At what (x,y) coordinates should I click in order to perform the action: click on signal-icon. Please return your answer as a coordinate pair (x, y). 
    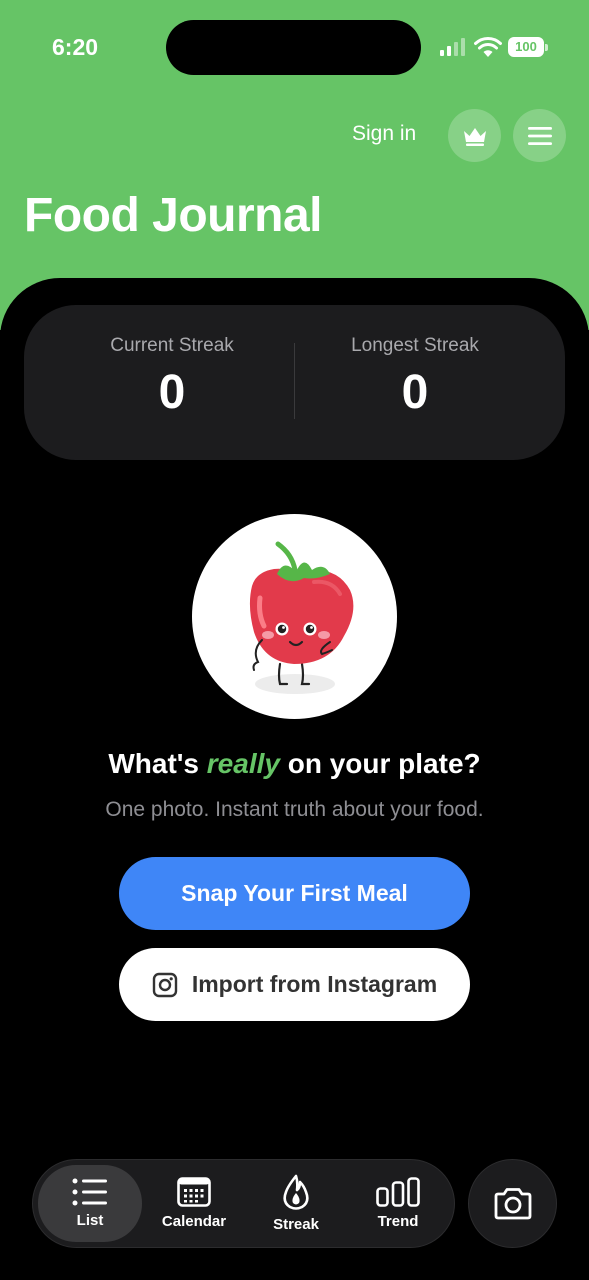
    Looking at the image, I should click on (452, 47).